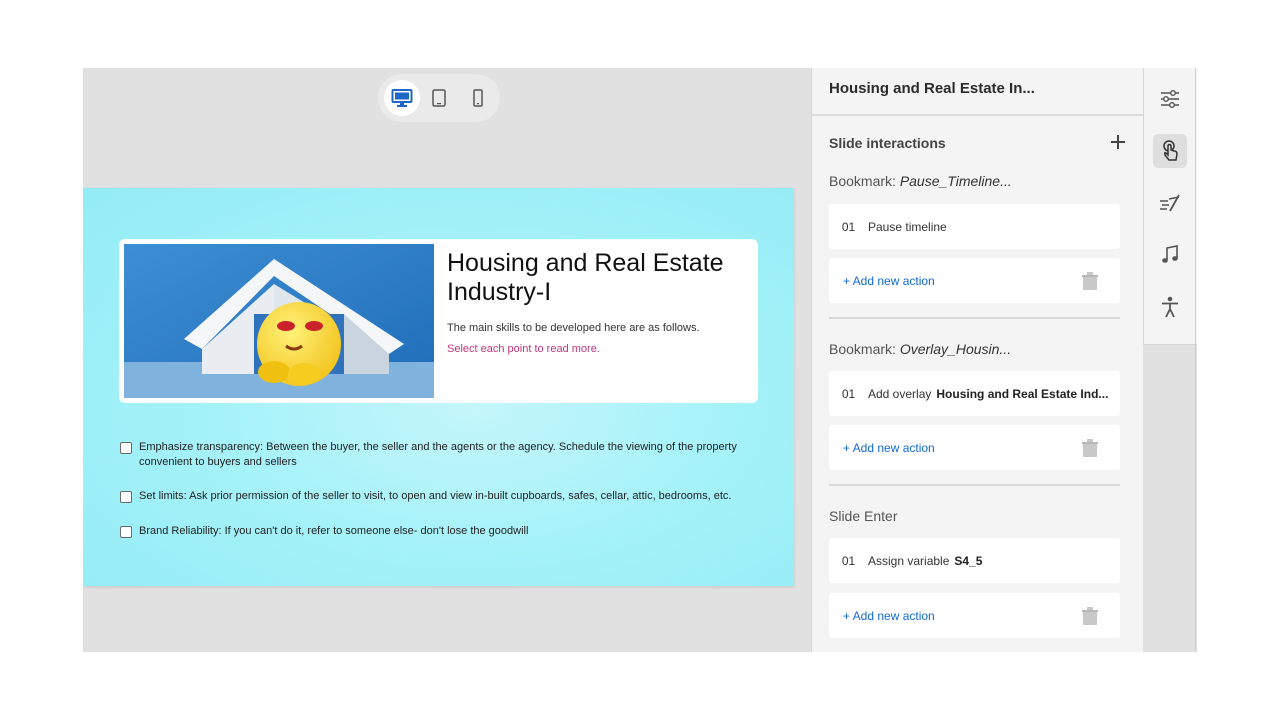  I want to click on section-title: Slide interactions, so click(887, 143).